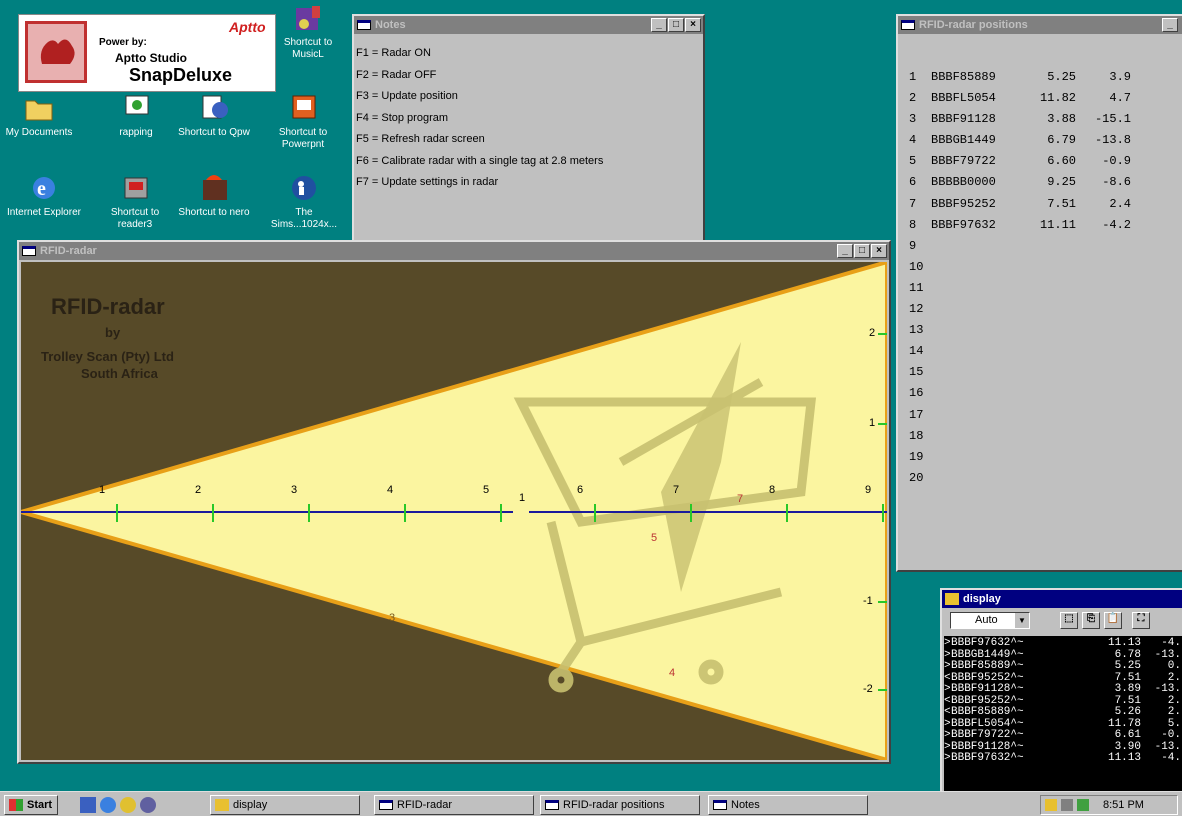  What do you see at coordinates (1067, 805) in the screenshot?
I see `tray-app-icon` at bounding box center [1067, 805].